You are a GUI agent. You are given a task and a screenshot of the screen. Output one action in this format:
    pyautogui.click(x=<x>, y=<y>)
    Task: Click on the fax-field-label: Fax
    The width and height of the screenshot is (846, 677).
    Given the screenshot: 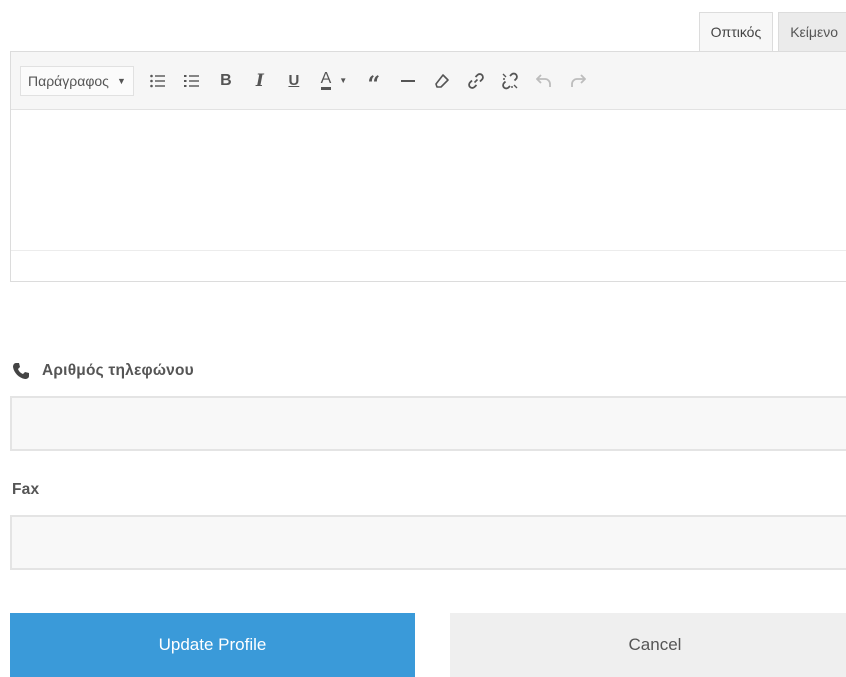 What is the action you would take?
    pyautogui.click(x=26, y=489)
    